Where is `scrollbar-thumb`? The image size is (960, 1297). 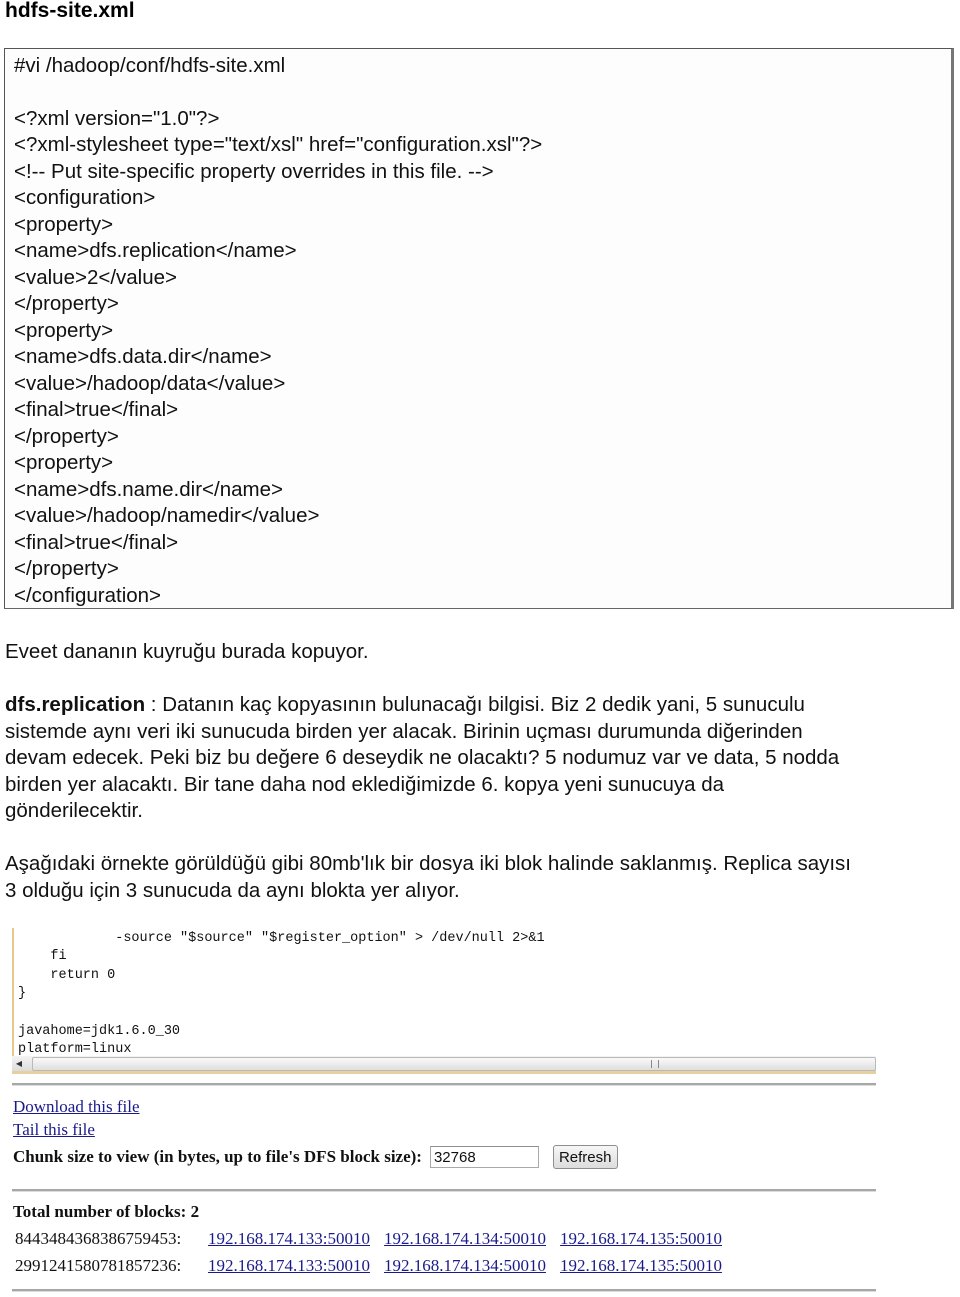 scrollbar-thumb is located at coordinates (454, 1064).